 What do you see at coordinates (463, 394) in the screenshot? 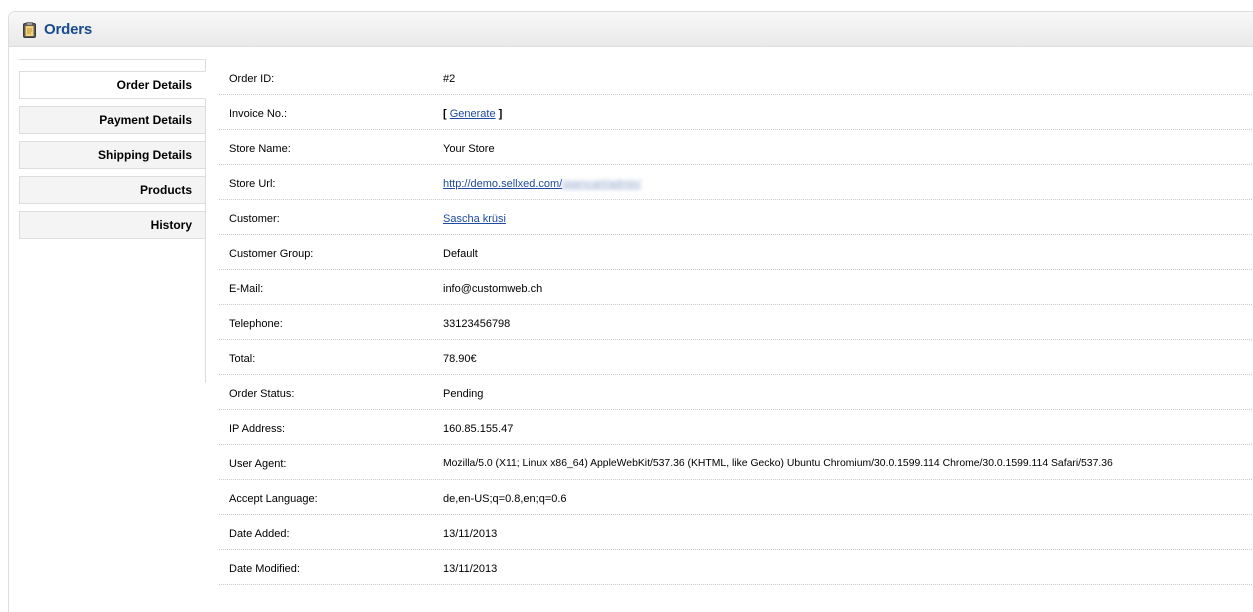
I see `order-status-value: Pending` at bounding box center [463, 394].